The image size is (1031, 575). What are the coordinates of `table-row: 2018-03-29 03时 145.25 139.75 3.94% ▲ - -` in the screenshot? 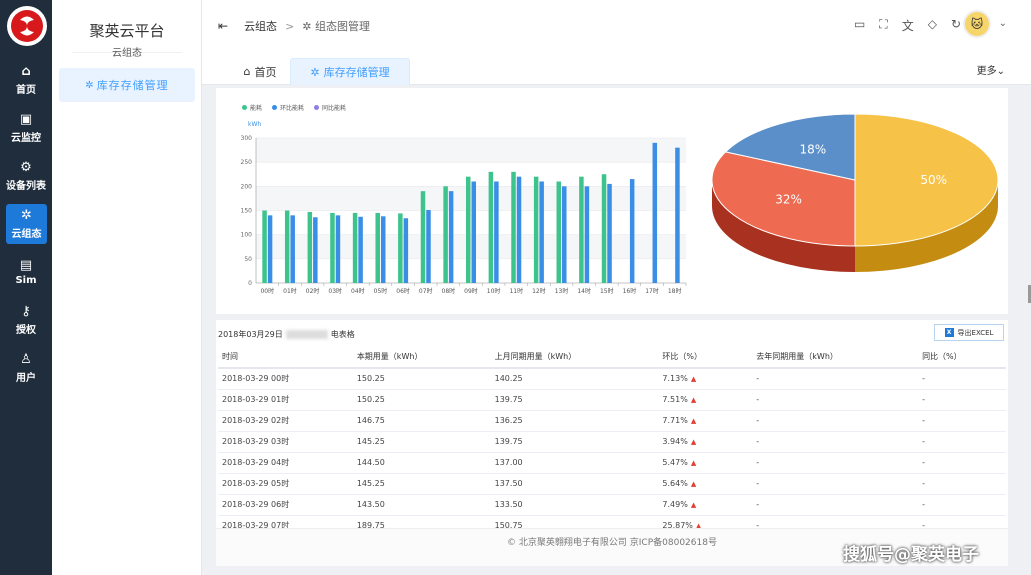 It's located at (612, 442).